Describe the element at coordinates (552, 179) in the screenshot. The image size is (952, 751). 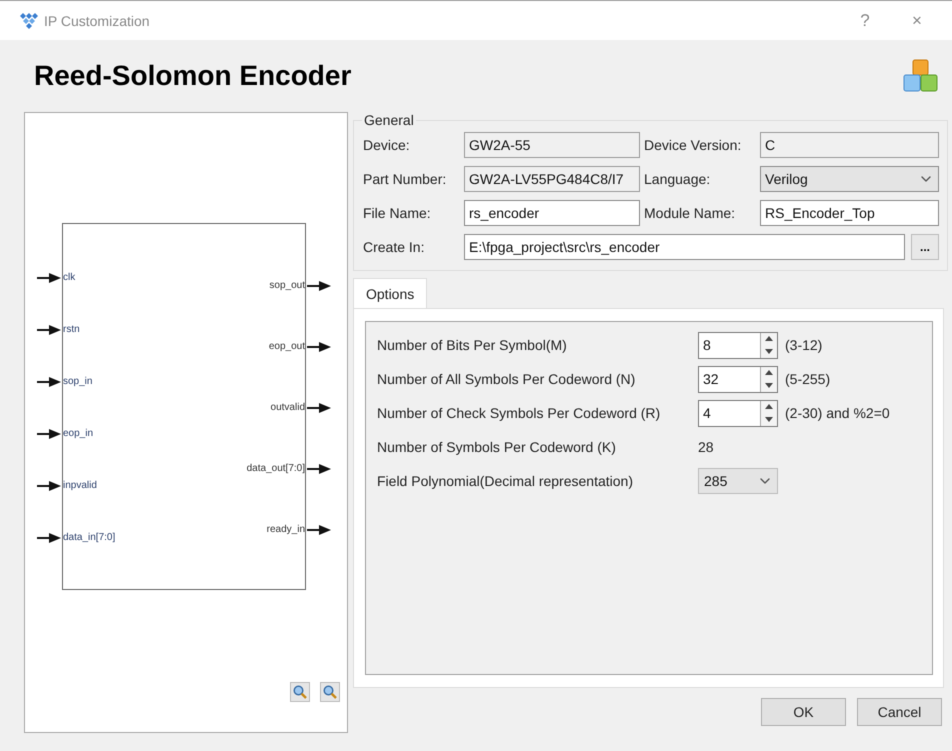
I see `readonly-field: GW2A-LV55PG484C8/I7` at that location.